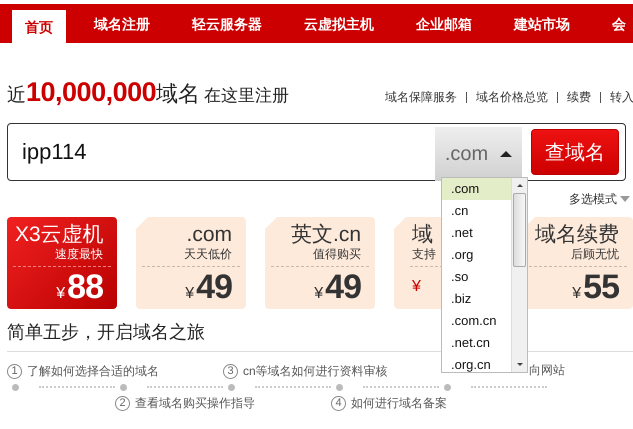 The image size is (633, 429). What do you see at coordinates (316, 152) in the screenshot?
I see `search-field: ipp114 .com 查域名` at bounding box center [316, 152].